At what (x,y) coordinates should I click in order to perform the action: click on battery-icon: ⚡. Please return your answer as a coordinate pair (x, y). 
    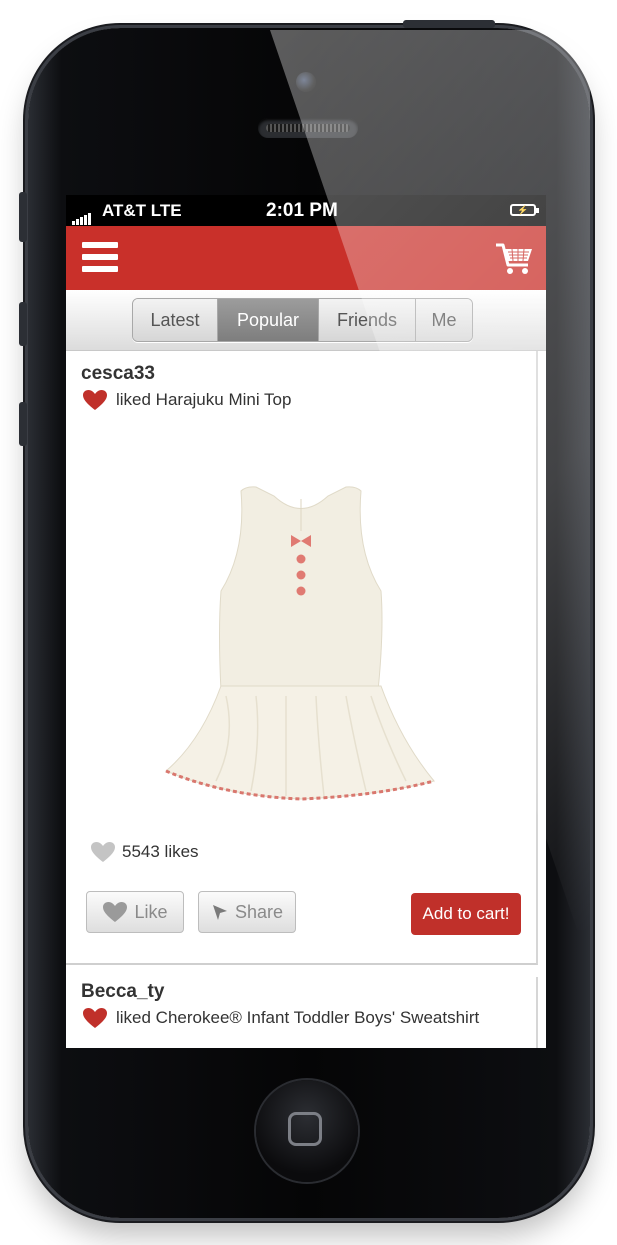
    Looking at the image, I should click on (524, 210).